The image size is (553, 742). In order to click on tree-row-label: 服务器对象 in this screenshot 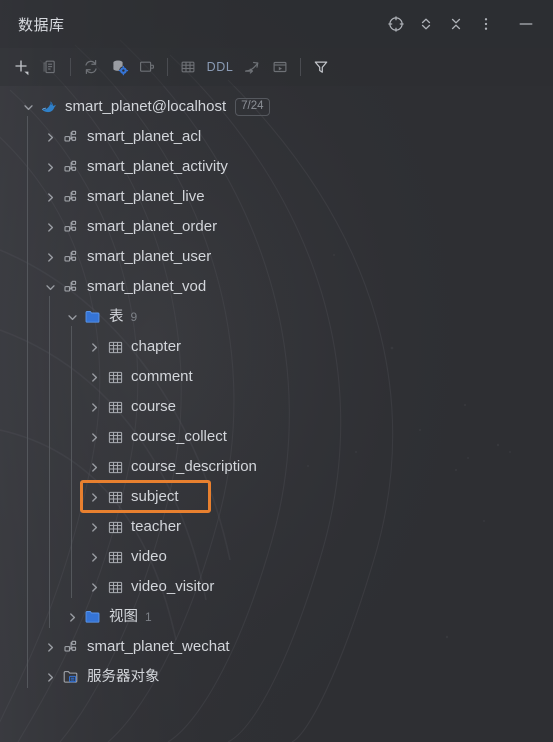, I will do `click(123, 677)`.